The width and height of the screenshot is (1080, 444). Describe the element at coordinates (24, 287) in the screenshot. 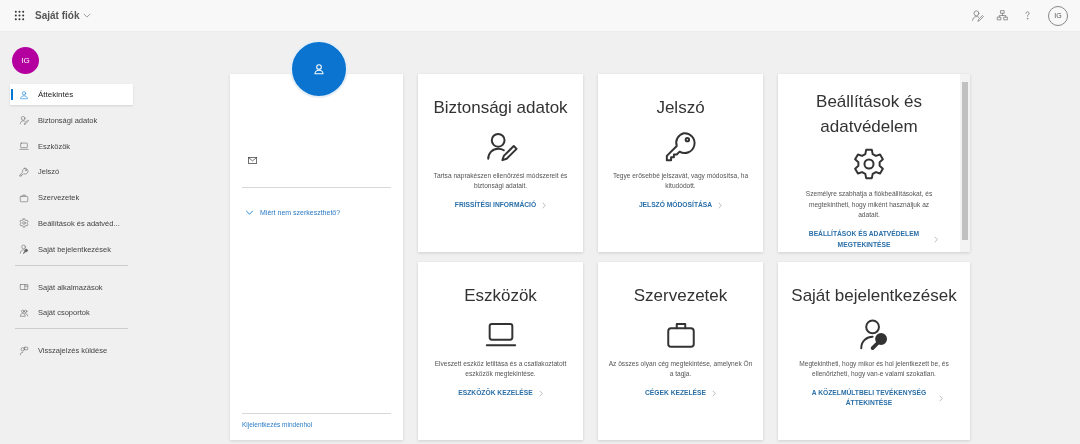

I see `window-icon` at that location.